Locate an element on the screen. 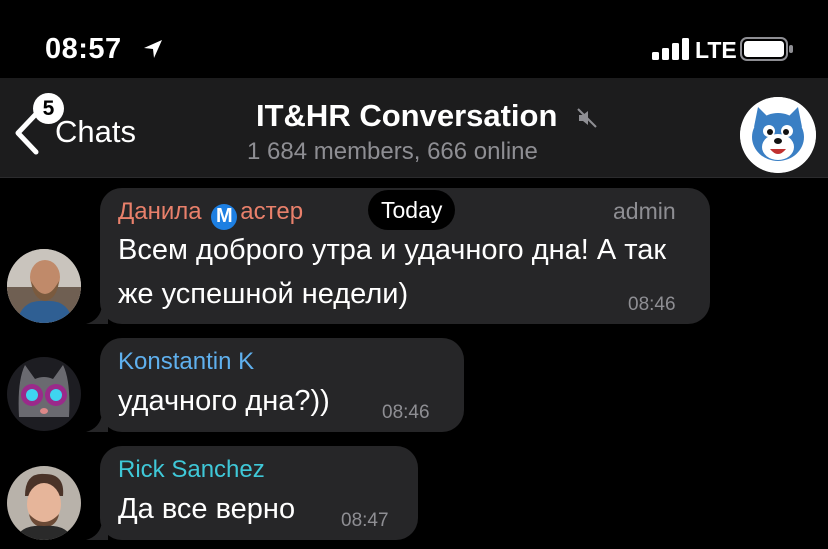 The height and width of the screenshot is (549, 828). metro-m-icon: M is located at coordinates (224, 216).